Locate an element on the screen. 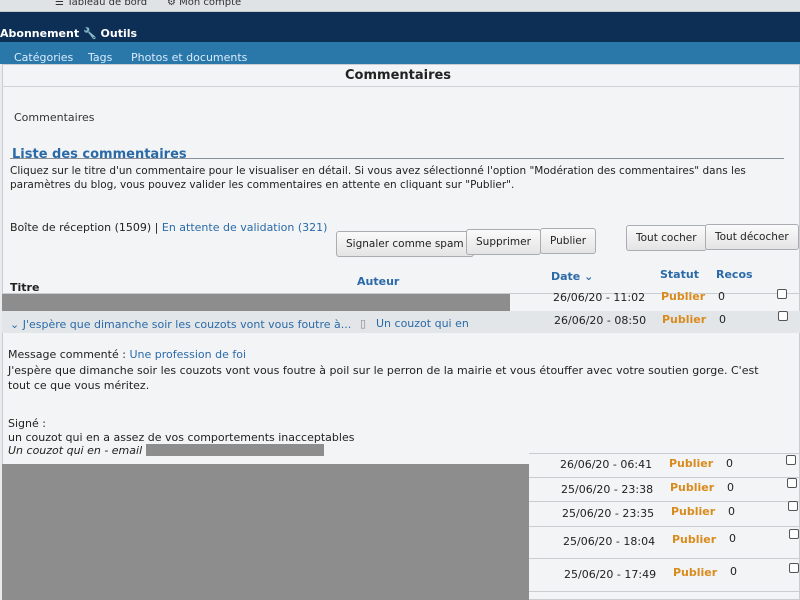 This screenshot has height=600, width=800. redacted-email is located at coordinates (235, 450).